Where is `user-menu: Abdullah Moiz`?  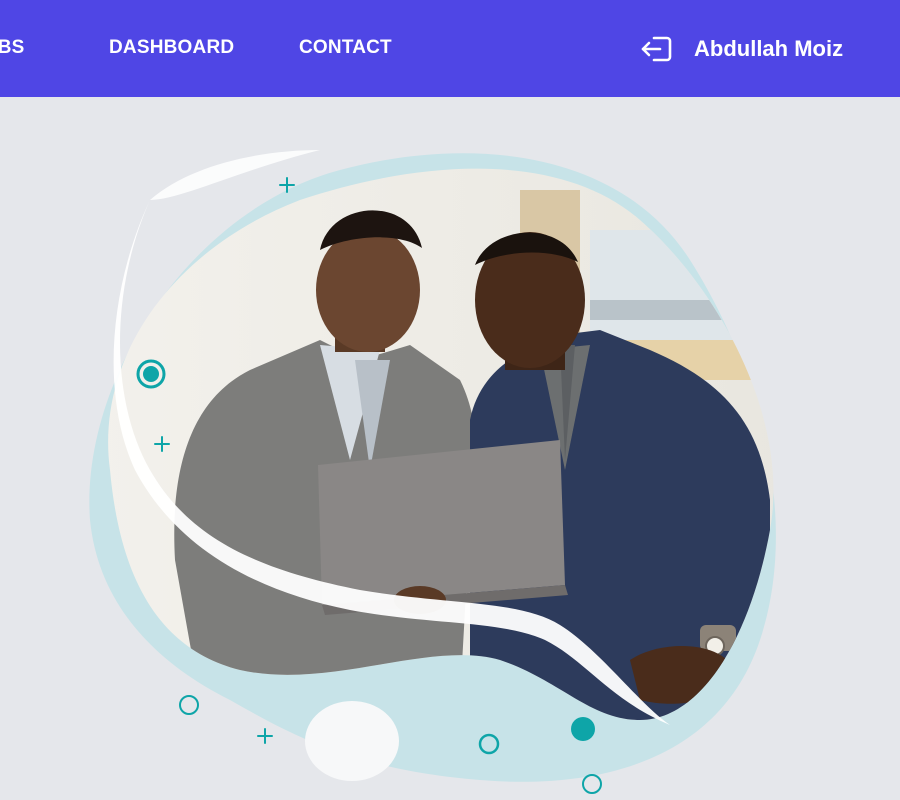 user-menu: Abdullah Moiz is located at coordinates (741, 49).